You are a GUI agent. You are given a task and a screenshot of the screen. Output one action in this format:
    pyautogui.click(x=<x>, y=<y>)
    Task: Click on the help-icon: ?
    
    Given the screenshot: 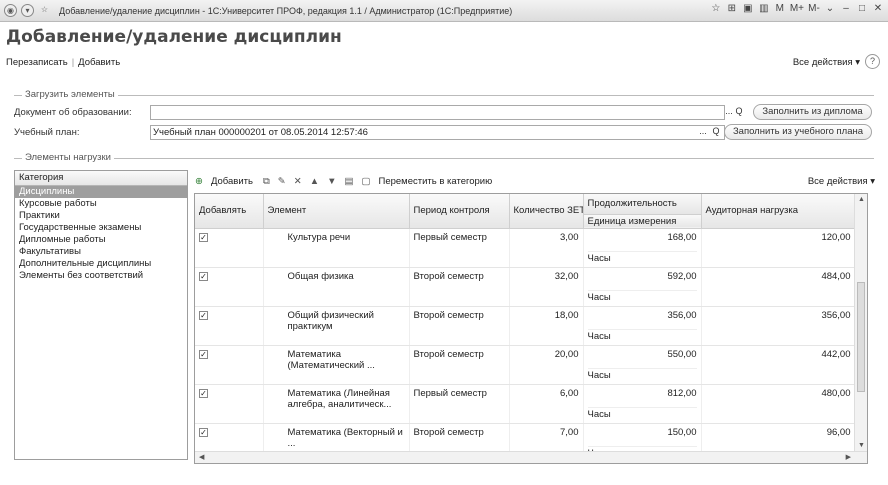 What is the action you would take?
    pyautogui.click(x=872, y=61)
    